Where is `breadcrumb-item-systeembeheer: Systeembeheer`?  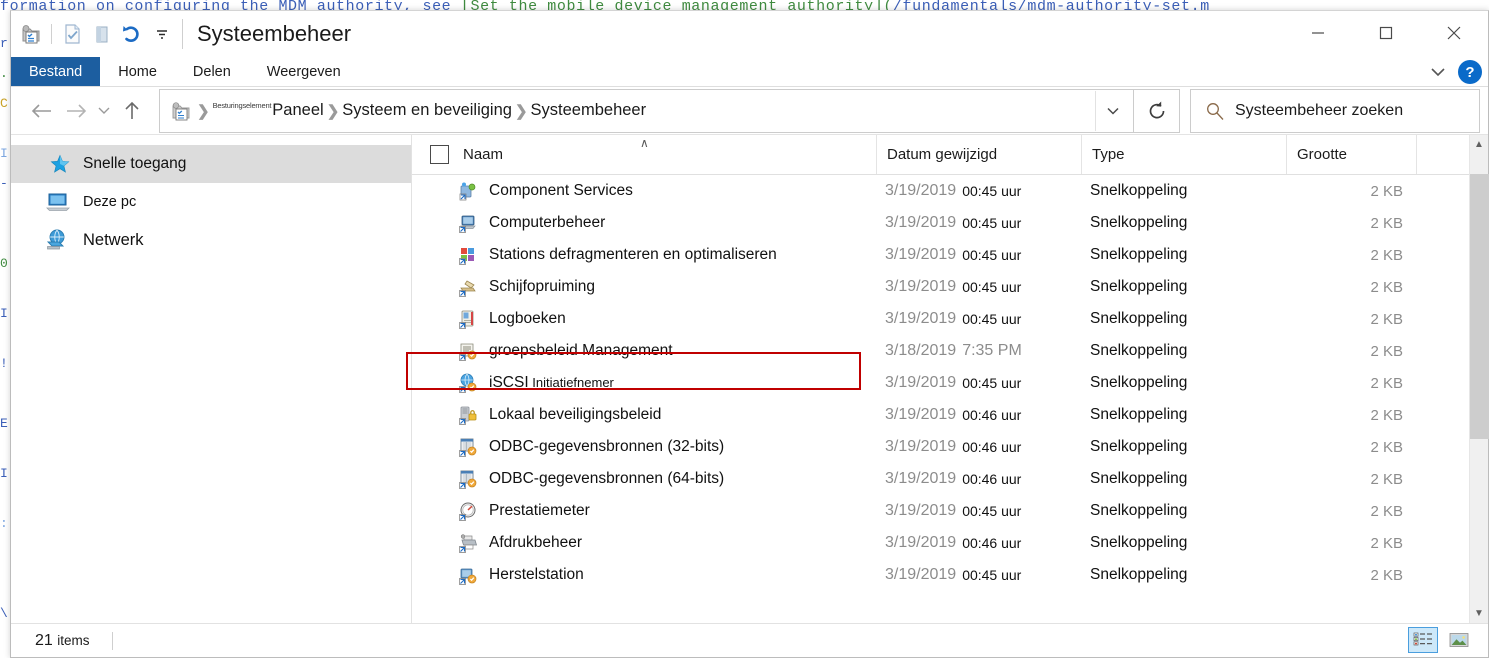 breadcrumb-item-systeembeheer: Systeembeheer is located at coordinates (589, 110).